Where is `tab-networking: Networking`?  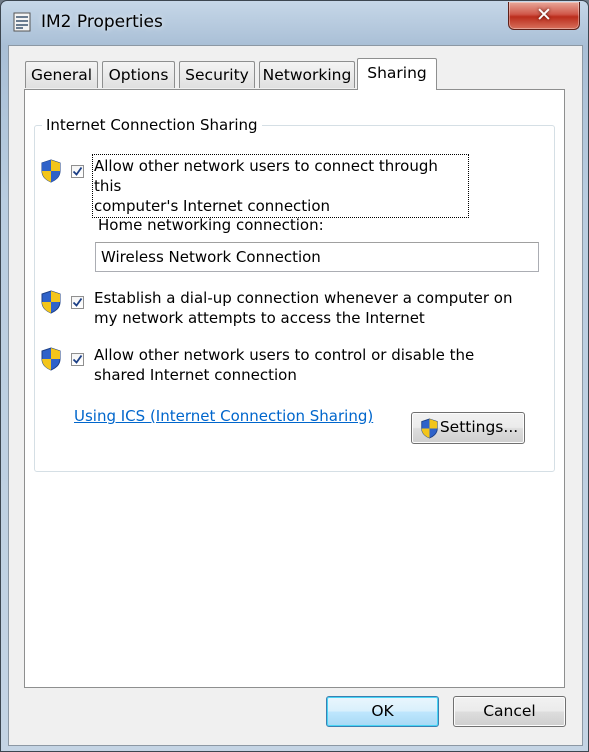 tab-networking: Networking is located at coordinates (307, 74).